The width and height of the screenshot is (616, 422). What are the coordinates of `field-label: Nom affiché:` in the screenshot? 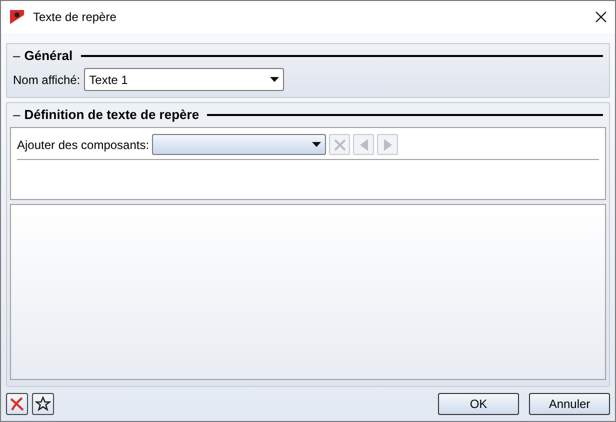 It's located at (46, 80).